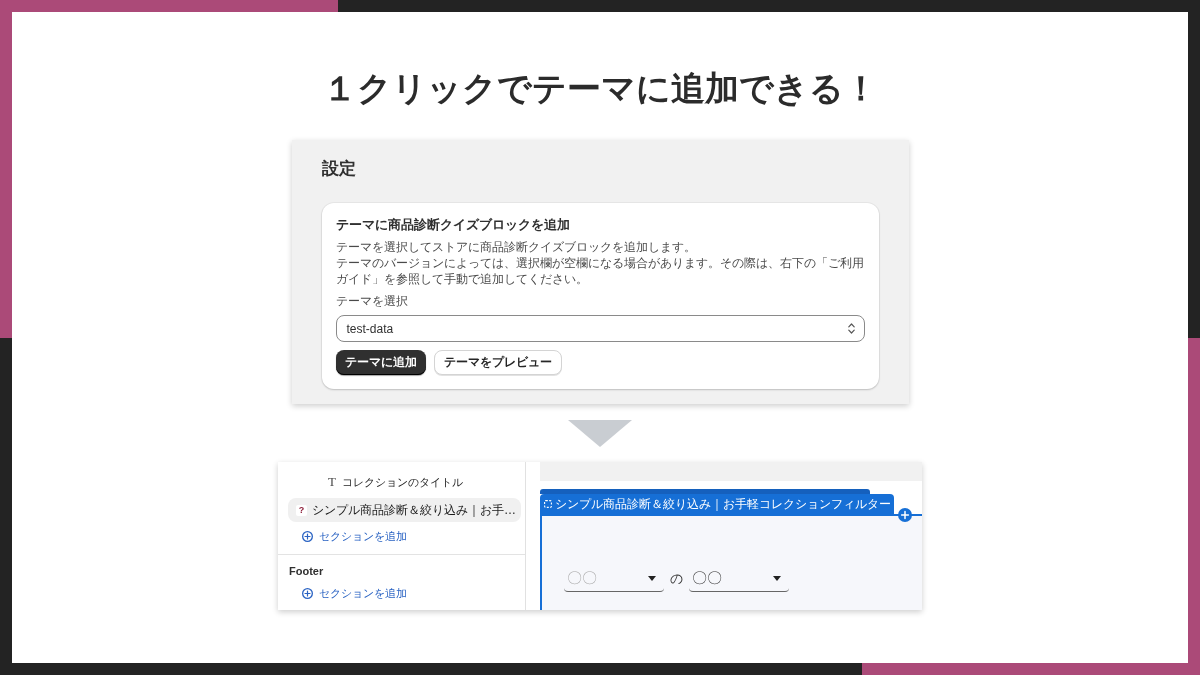 The width and height of the screenshot is (1200, 675). What do you see at coordinates (332, 482) in the screenshot?
I see `text-icon: T` at bounding box center [332, 482].